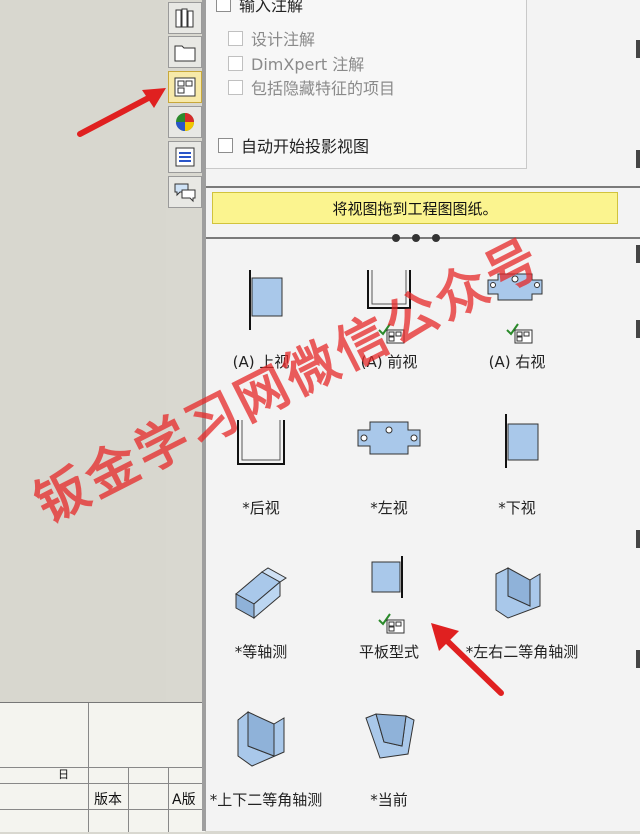 The height and width of the screenshot is (834, 640). I want to click on options-group: 输入注解 设计注解 DimXpert 注解 包括隐藏特征的项目 自动开始投影视图, so click(366, 84).